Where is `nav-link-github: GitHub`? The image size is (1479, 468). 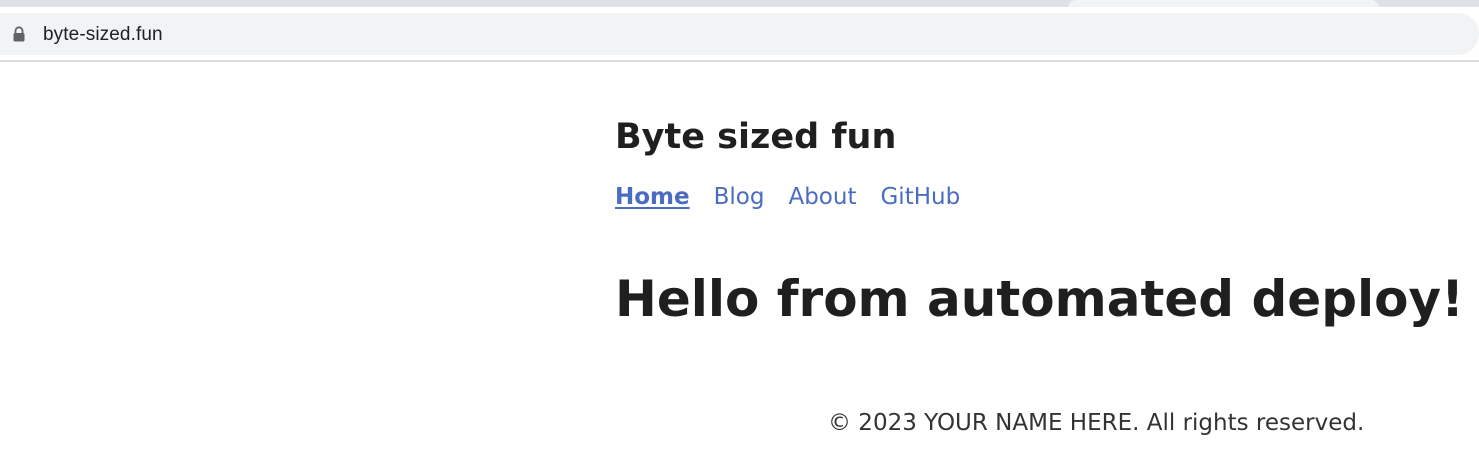
nav-link-github: GitHub is located at coordinates (920, 197).